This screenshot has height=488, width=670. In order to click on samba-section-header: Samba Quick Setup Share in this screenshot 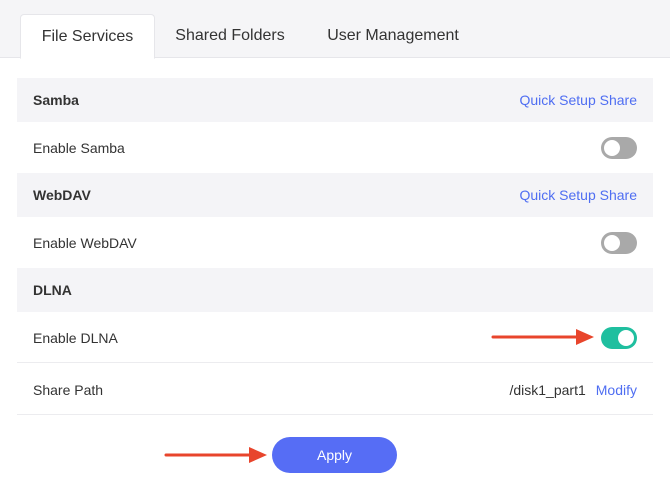, I will do `click(335, 100)`.